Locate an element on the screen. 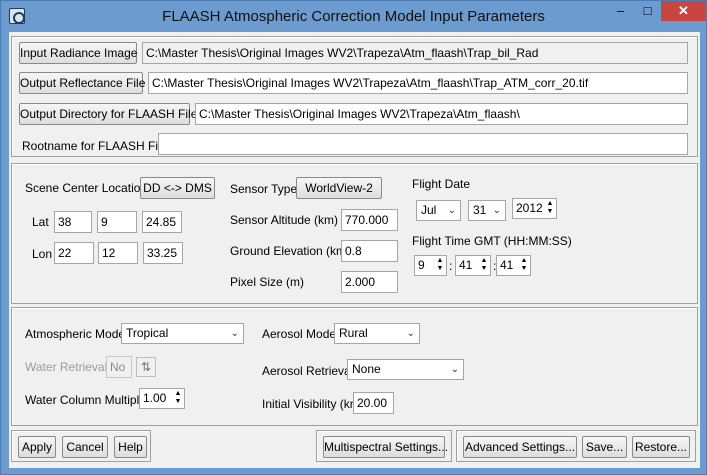 Image resolution: width=707 pixels, height=475 pixels. lon-degrees-field: 22 is located at coordinates (74, 253).